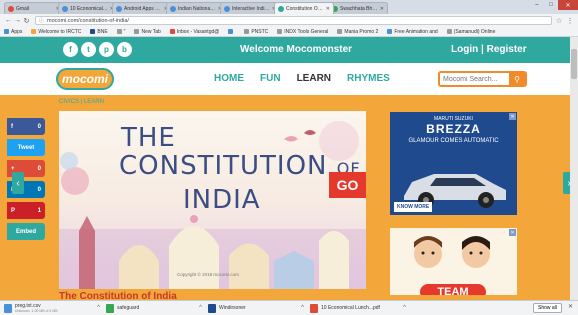  What do you see at coordinates (270, 78) in the screenshot?
I see `nav-fun: FUN` at bounding box center [270, 78].